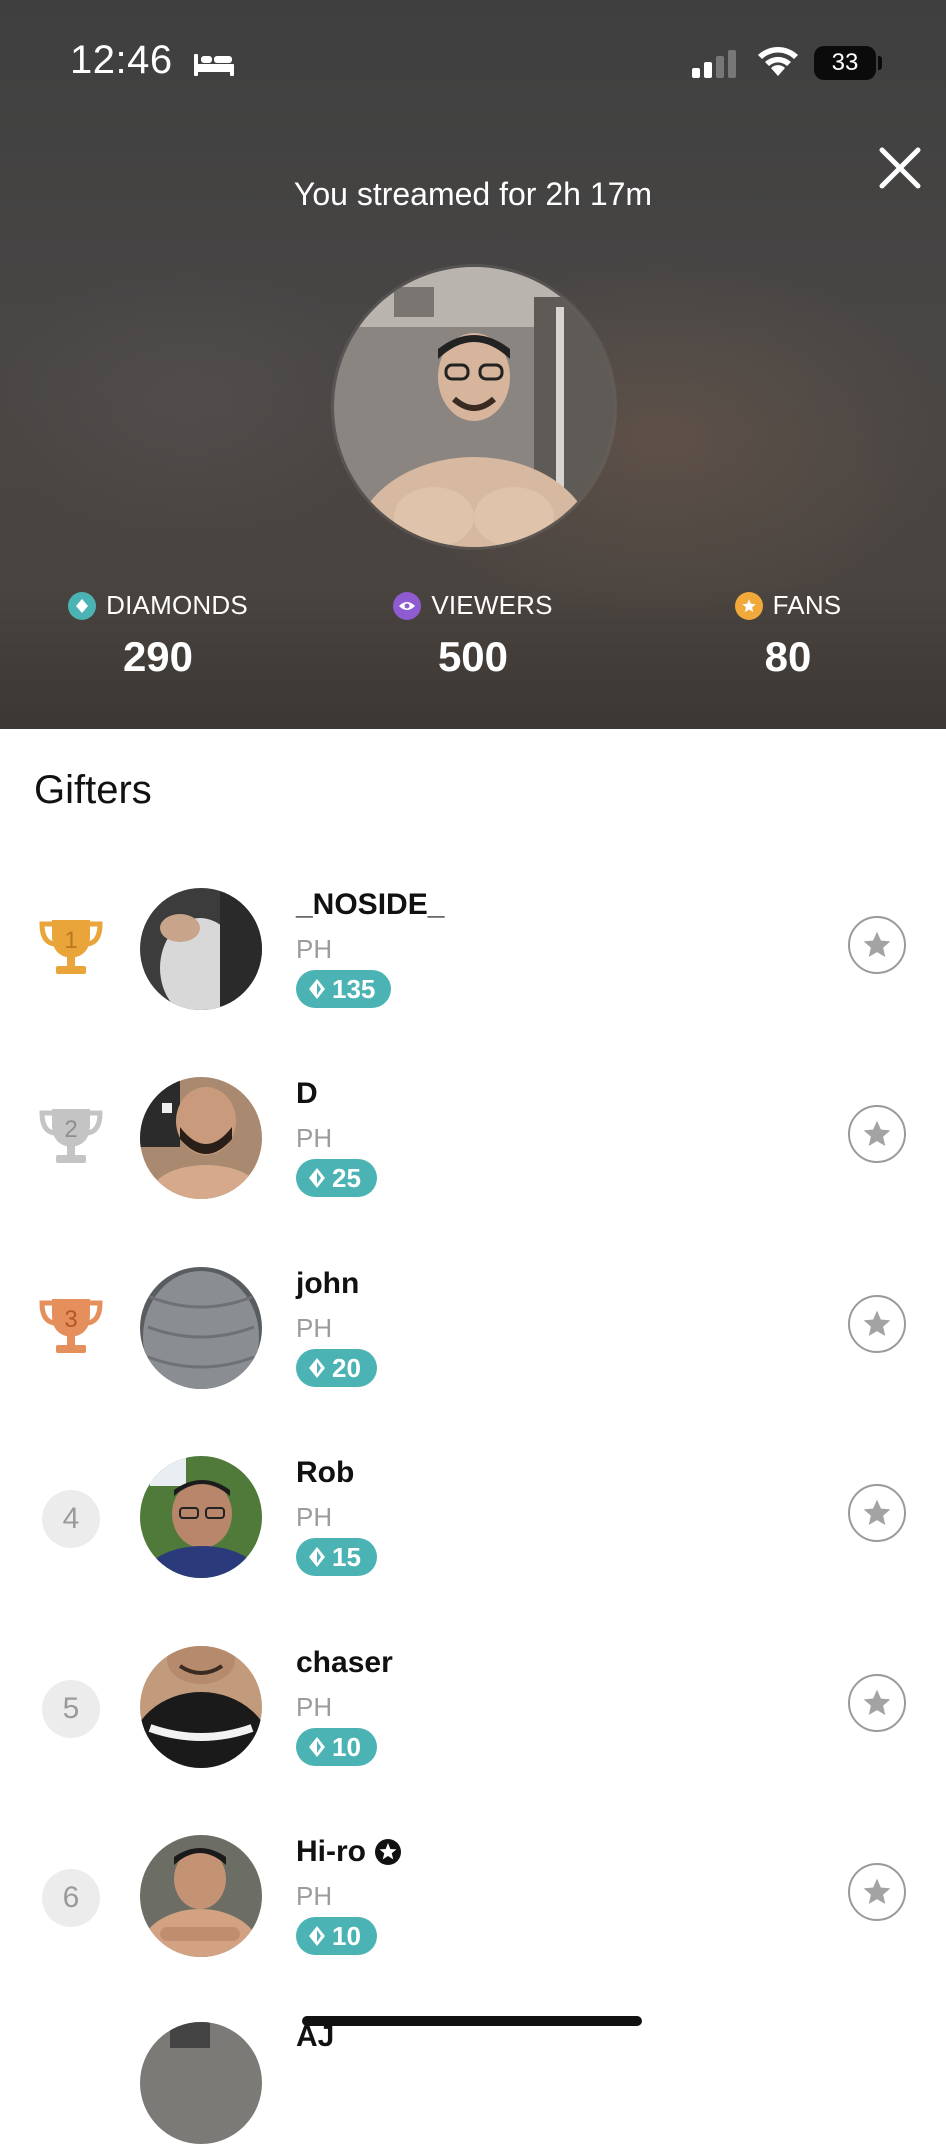  I want to click on svg-text: 2, so click(70, 1129).